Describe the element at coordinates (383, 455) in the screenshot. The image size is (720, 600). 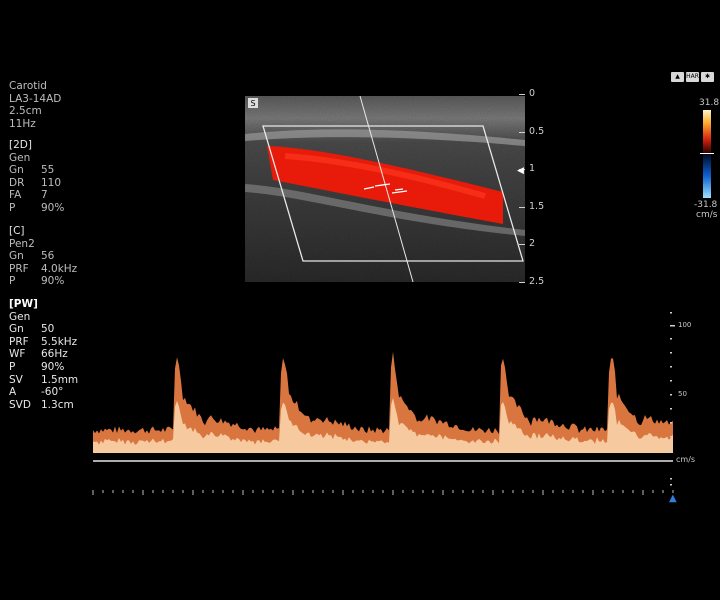
I see `spectrum-gap` at that location.